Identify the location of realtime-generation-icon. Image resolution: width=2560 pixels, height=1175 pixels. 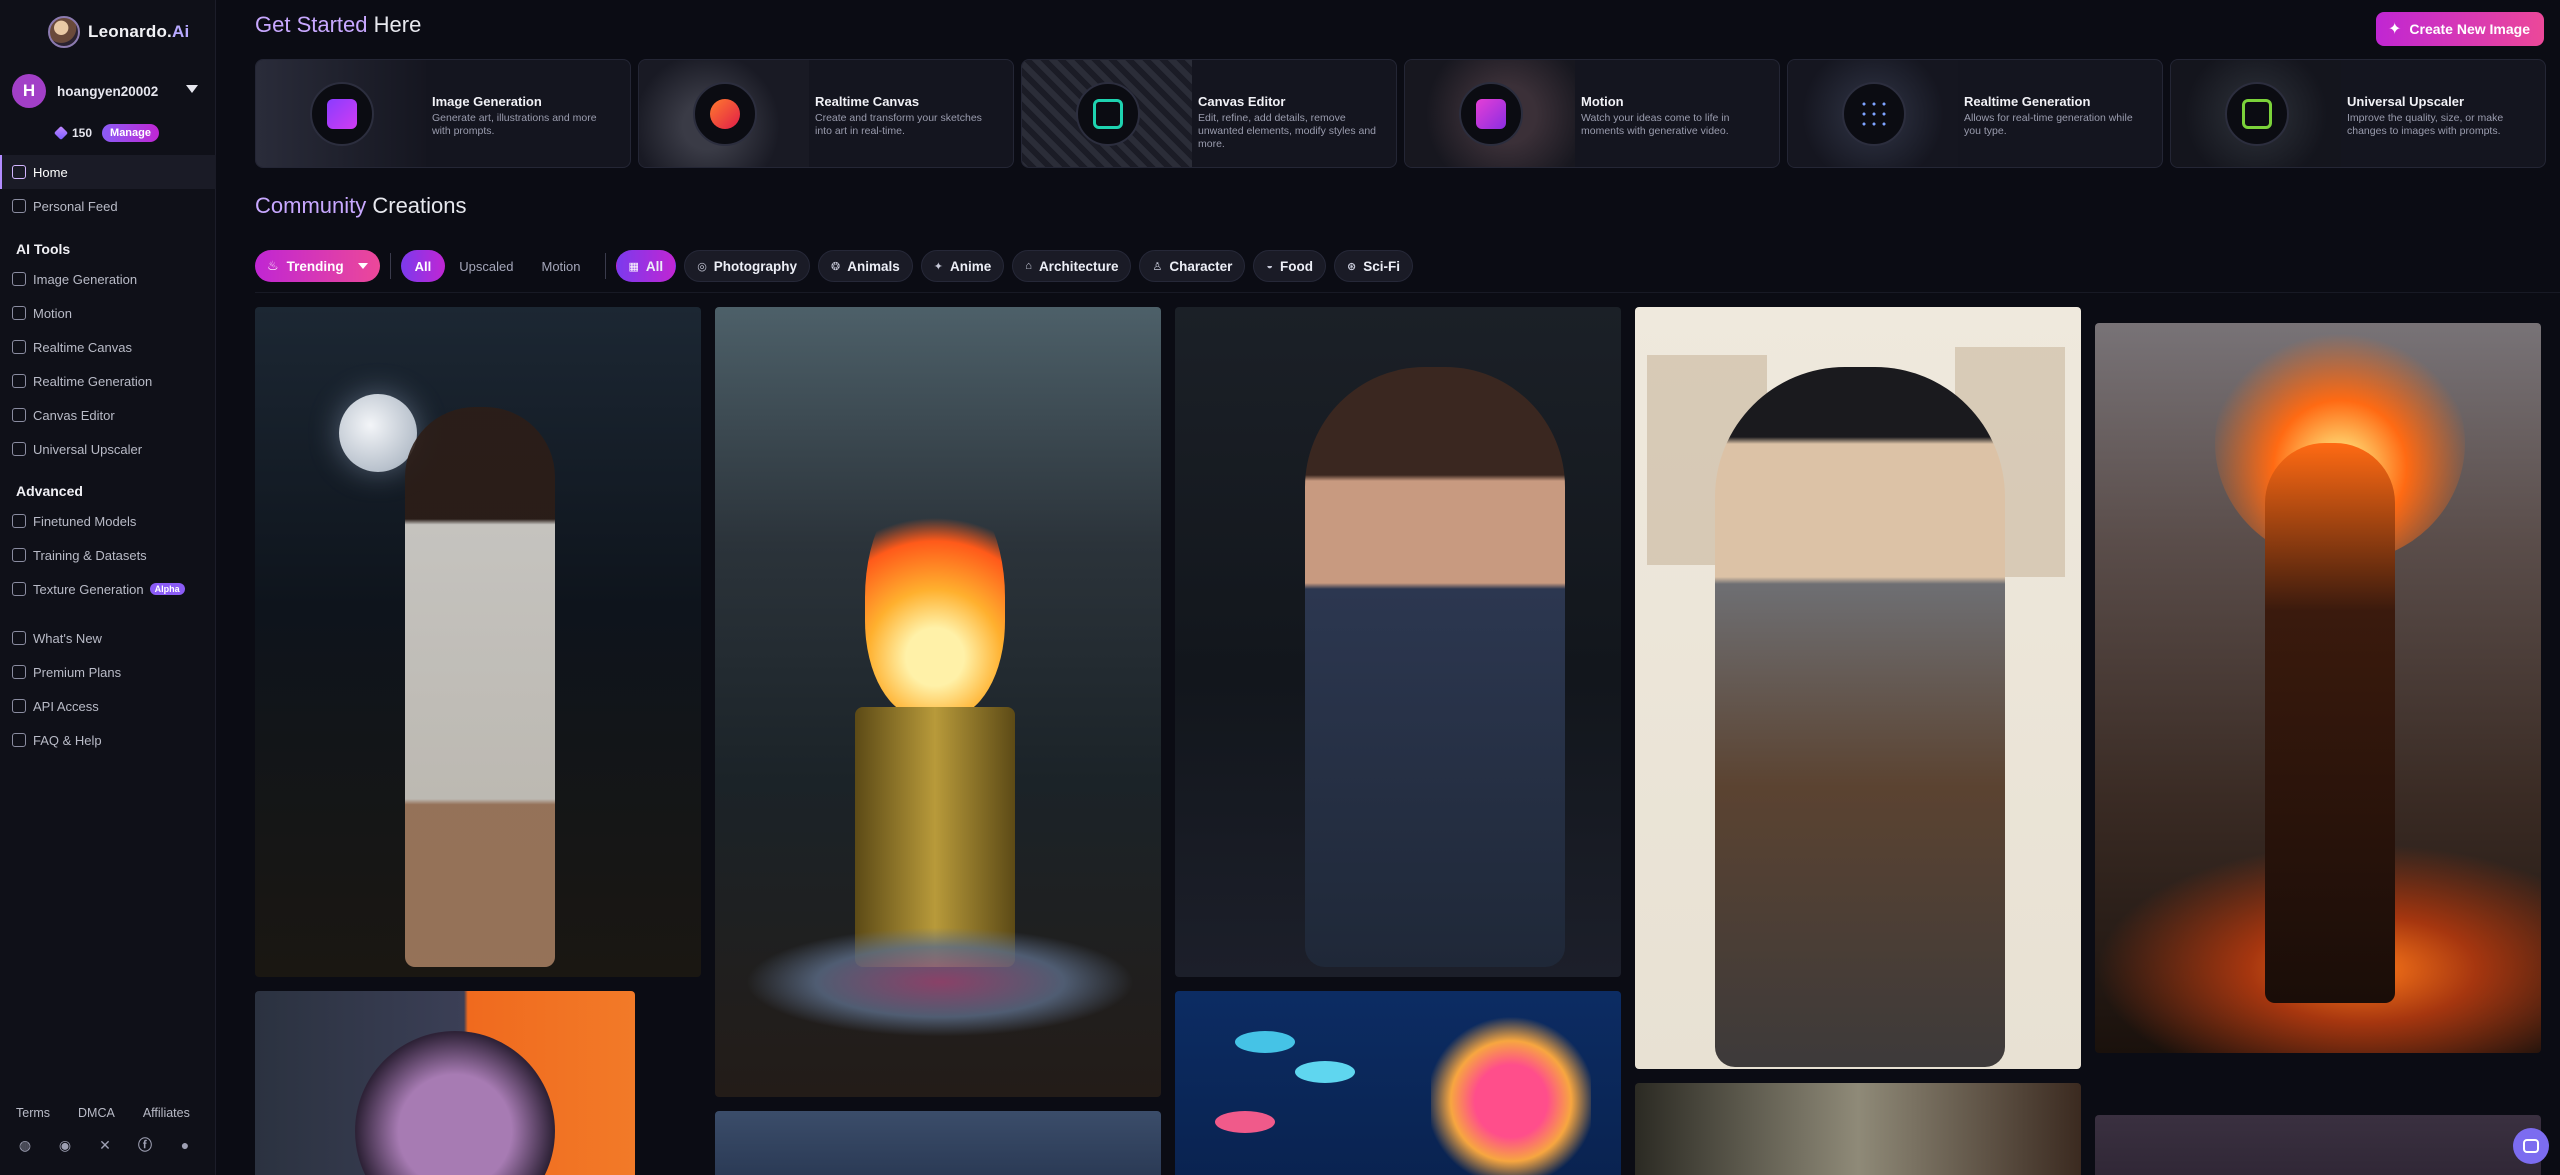
(1874, 114).